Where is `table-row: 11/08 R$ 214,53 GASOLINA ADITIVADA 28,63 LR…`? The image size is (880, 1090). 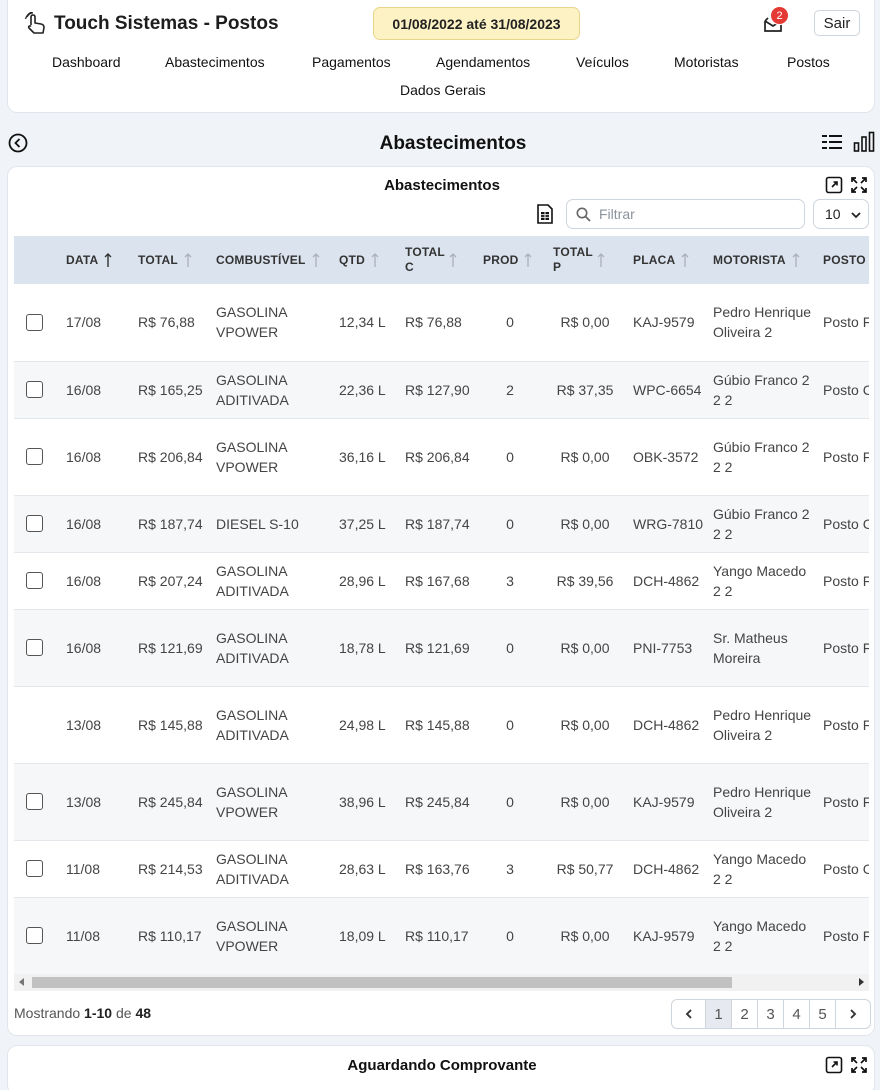 table-row: 11/08 R$ 214,53 GASOLINA ADITIVADA 28,63 LR… is located at coordinates (441, 869).